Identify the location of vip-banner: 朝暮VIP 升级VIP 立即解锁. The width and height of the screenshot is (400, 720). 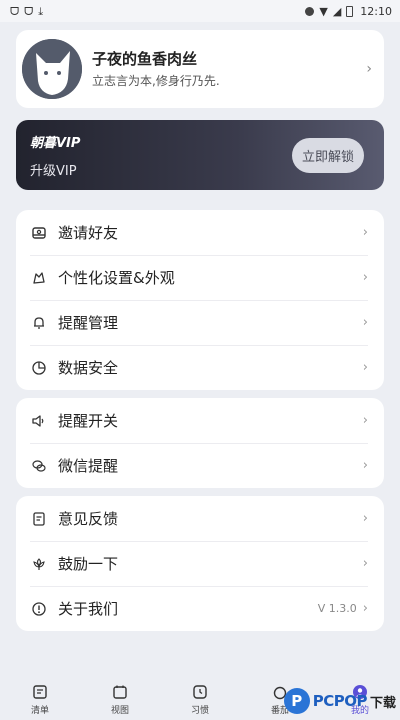
(200, 155).